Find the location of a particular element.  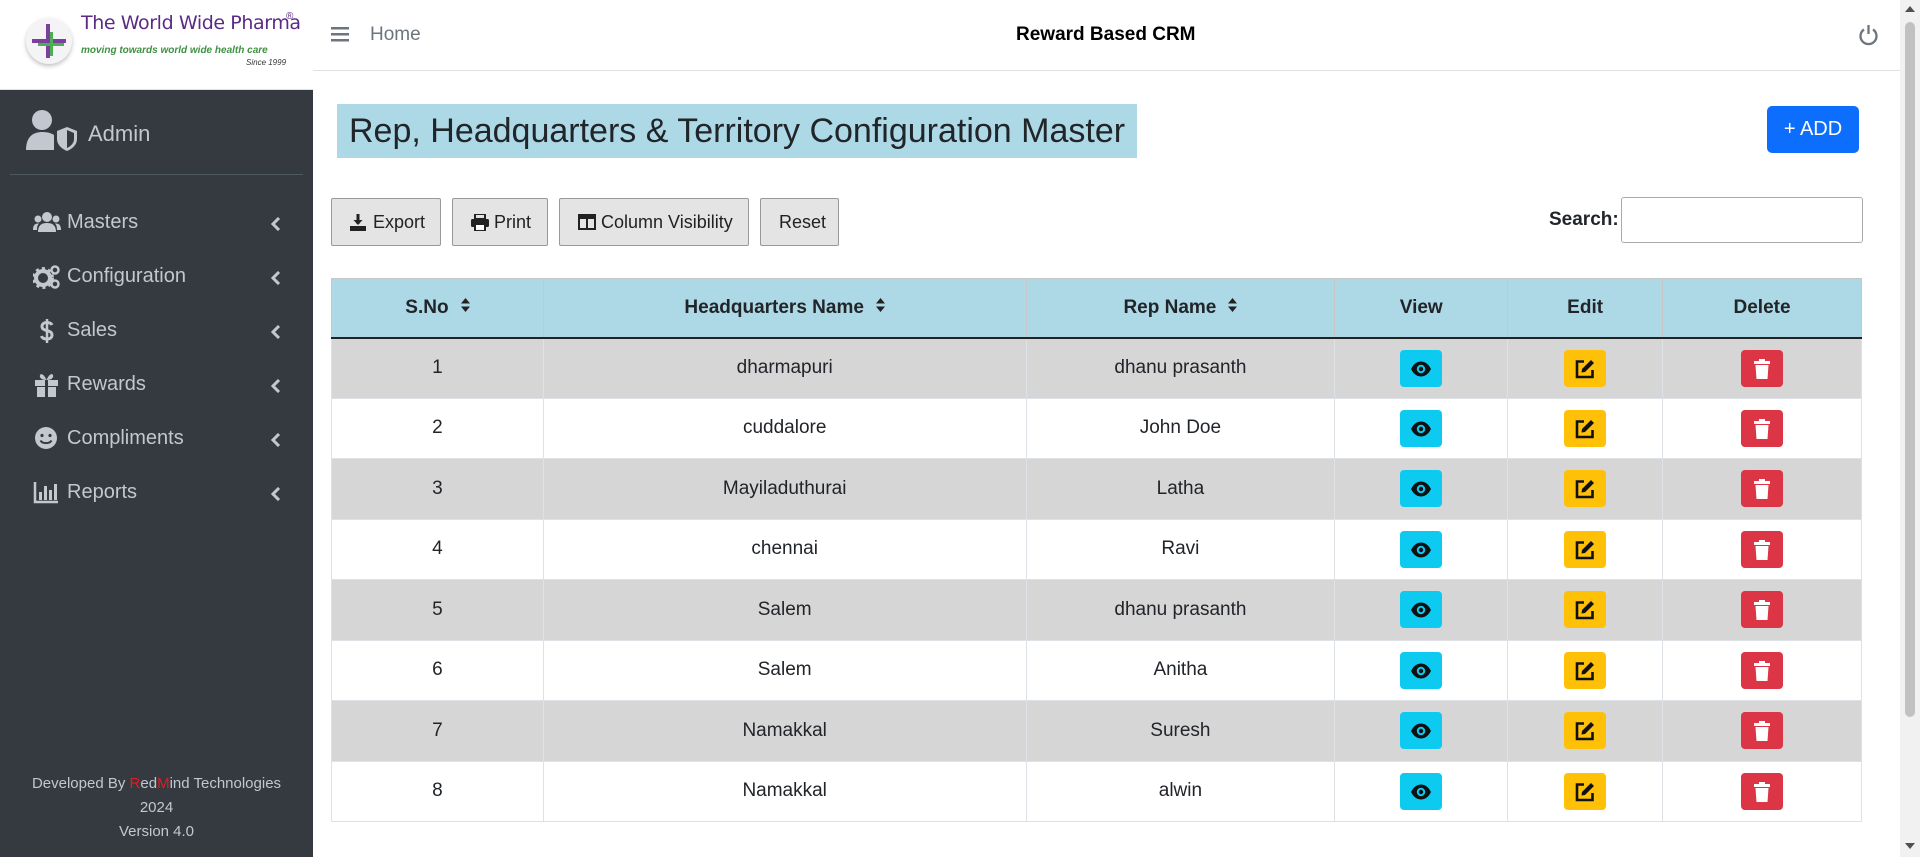

nav-item-compliments: Compliments is located at coordinates (156, 439).